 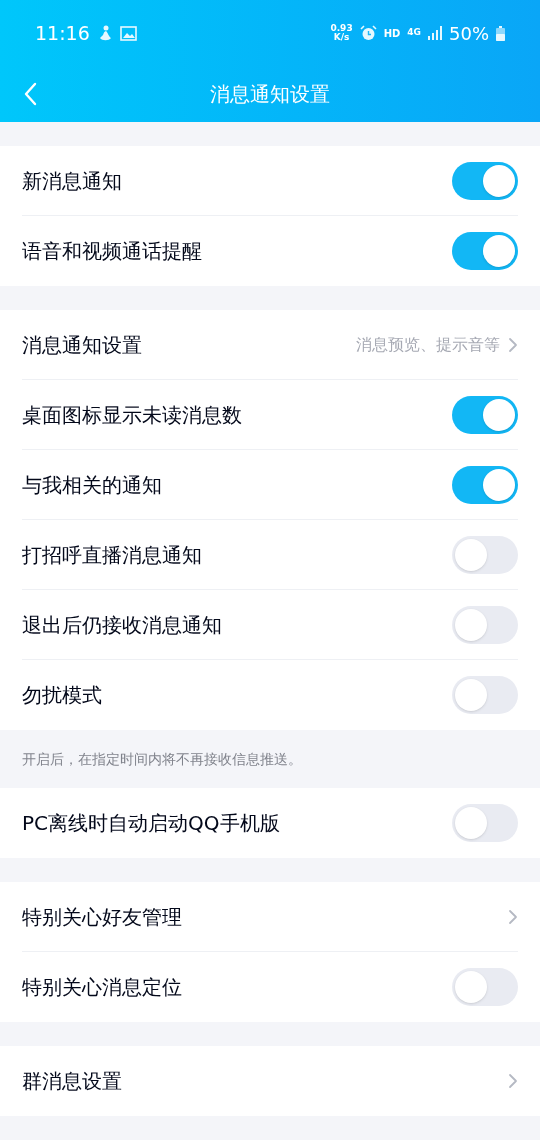 What do you see at coordinates (82, 344) in the screenshot?
I see `row-label: 消息通知设置` at bounding box center [82, 344].